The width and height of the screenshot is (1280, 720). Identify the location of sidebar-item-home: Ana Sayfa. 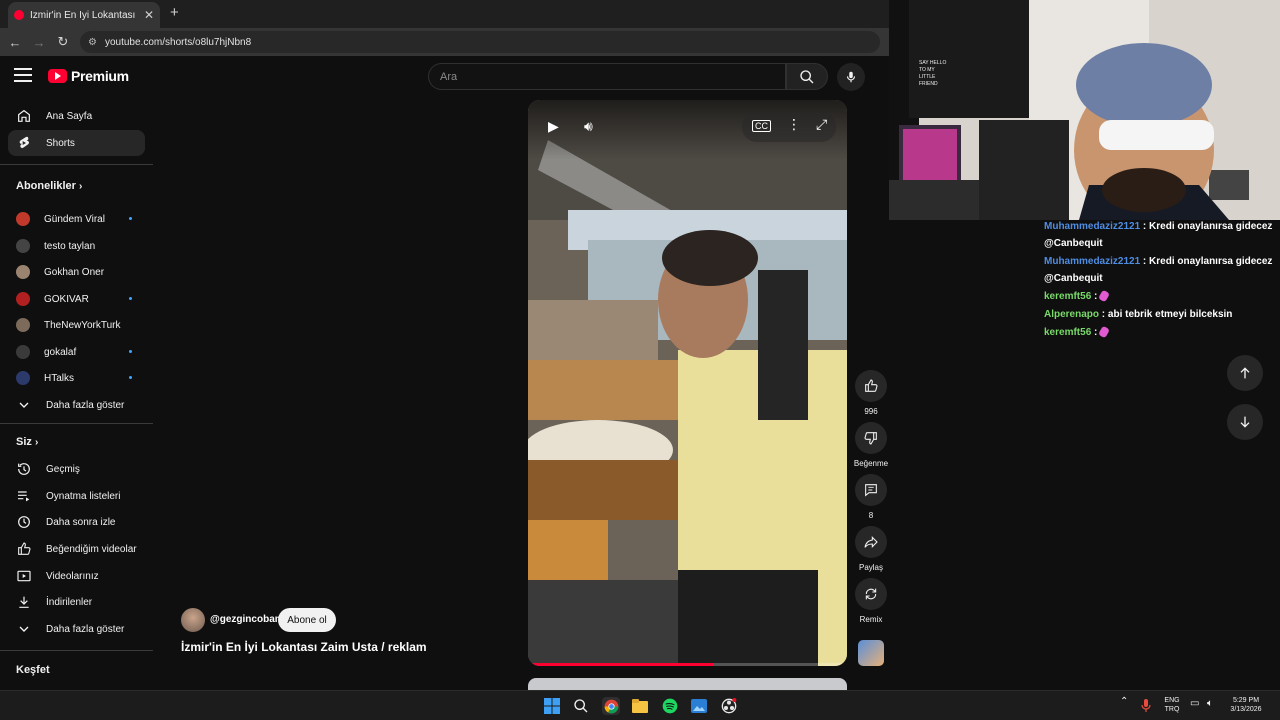
(76, 116).